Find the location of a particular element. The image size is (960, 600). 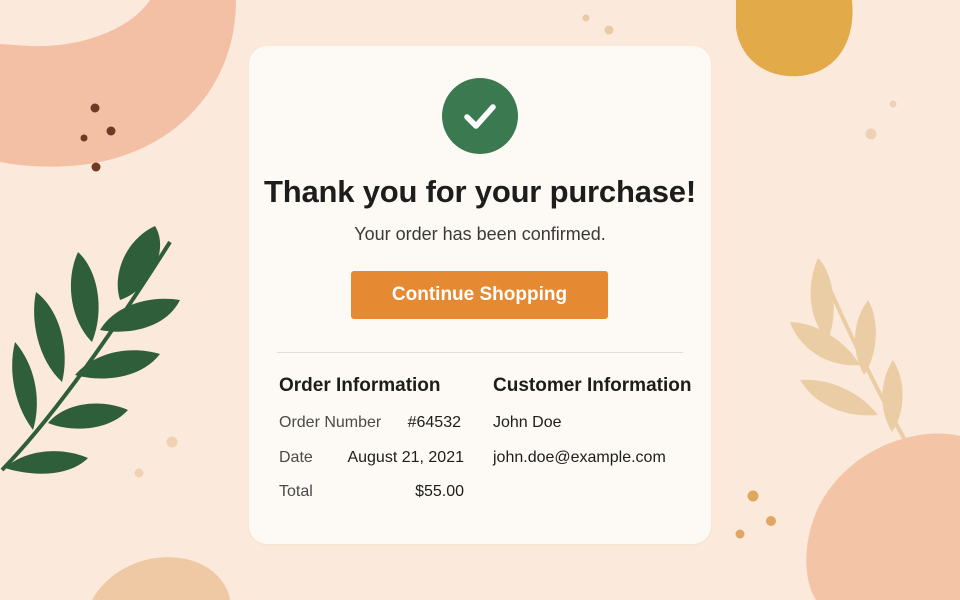

mustard-blob-shape is located at coordinates (794, 38).